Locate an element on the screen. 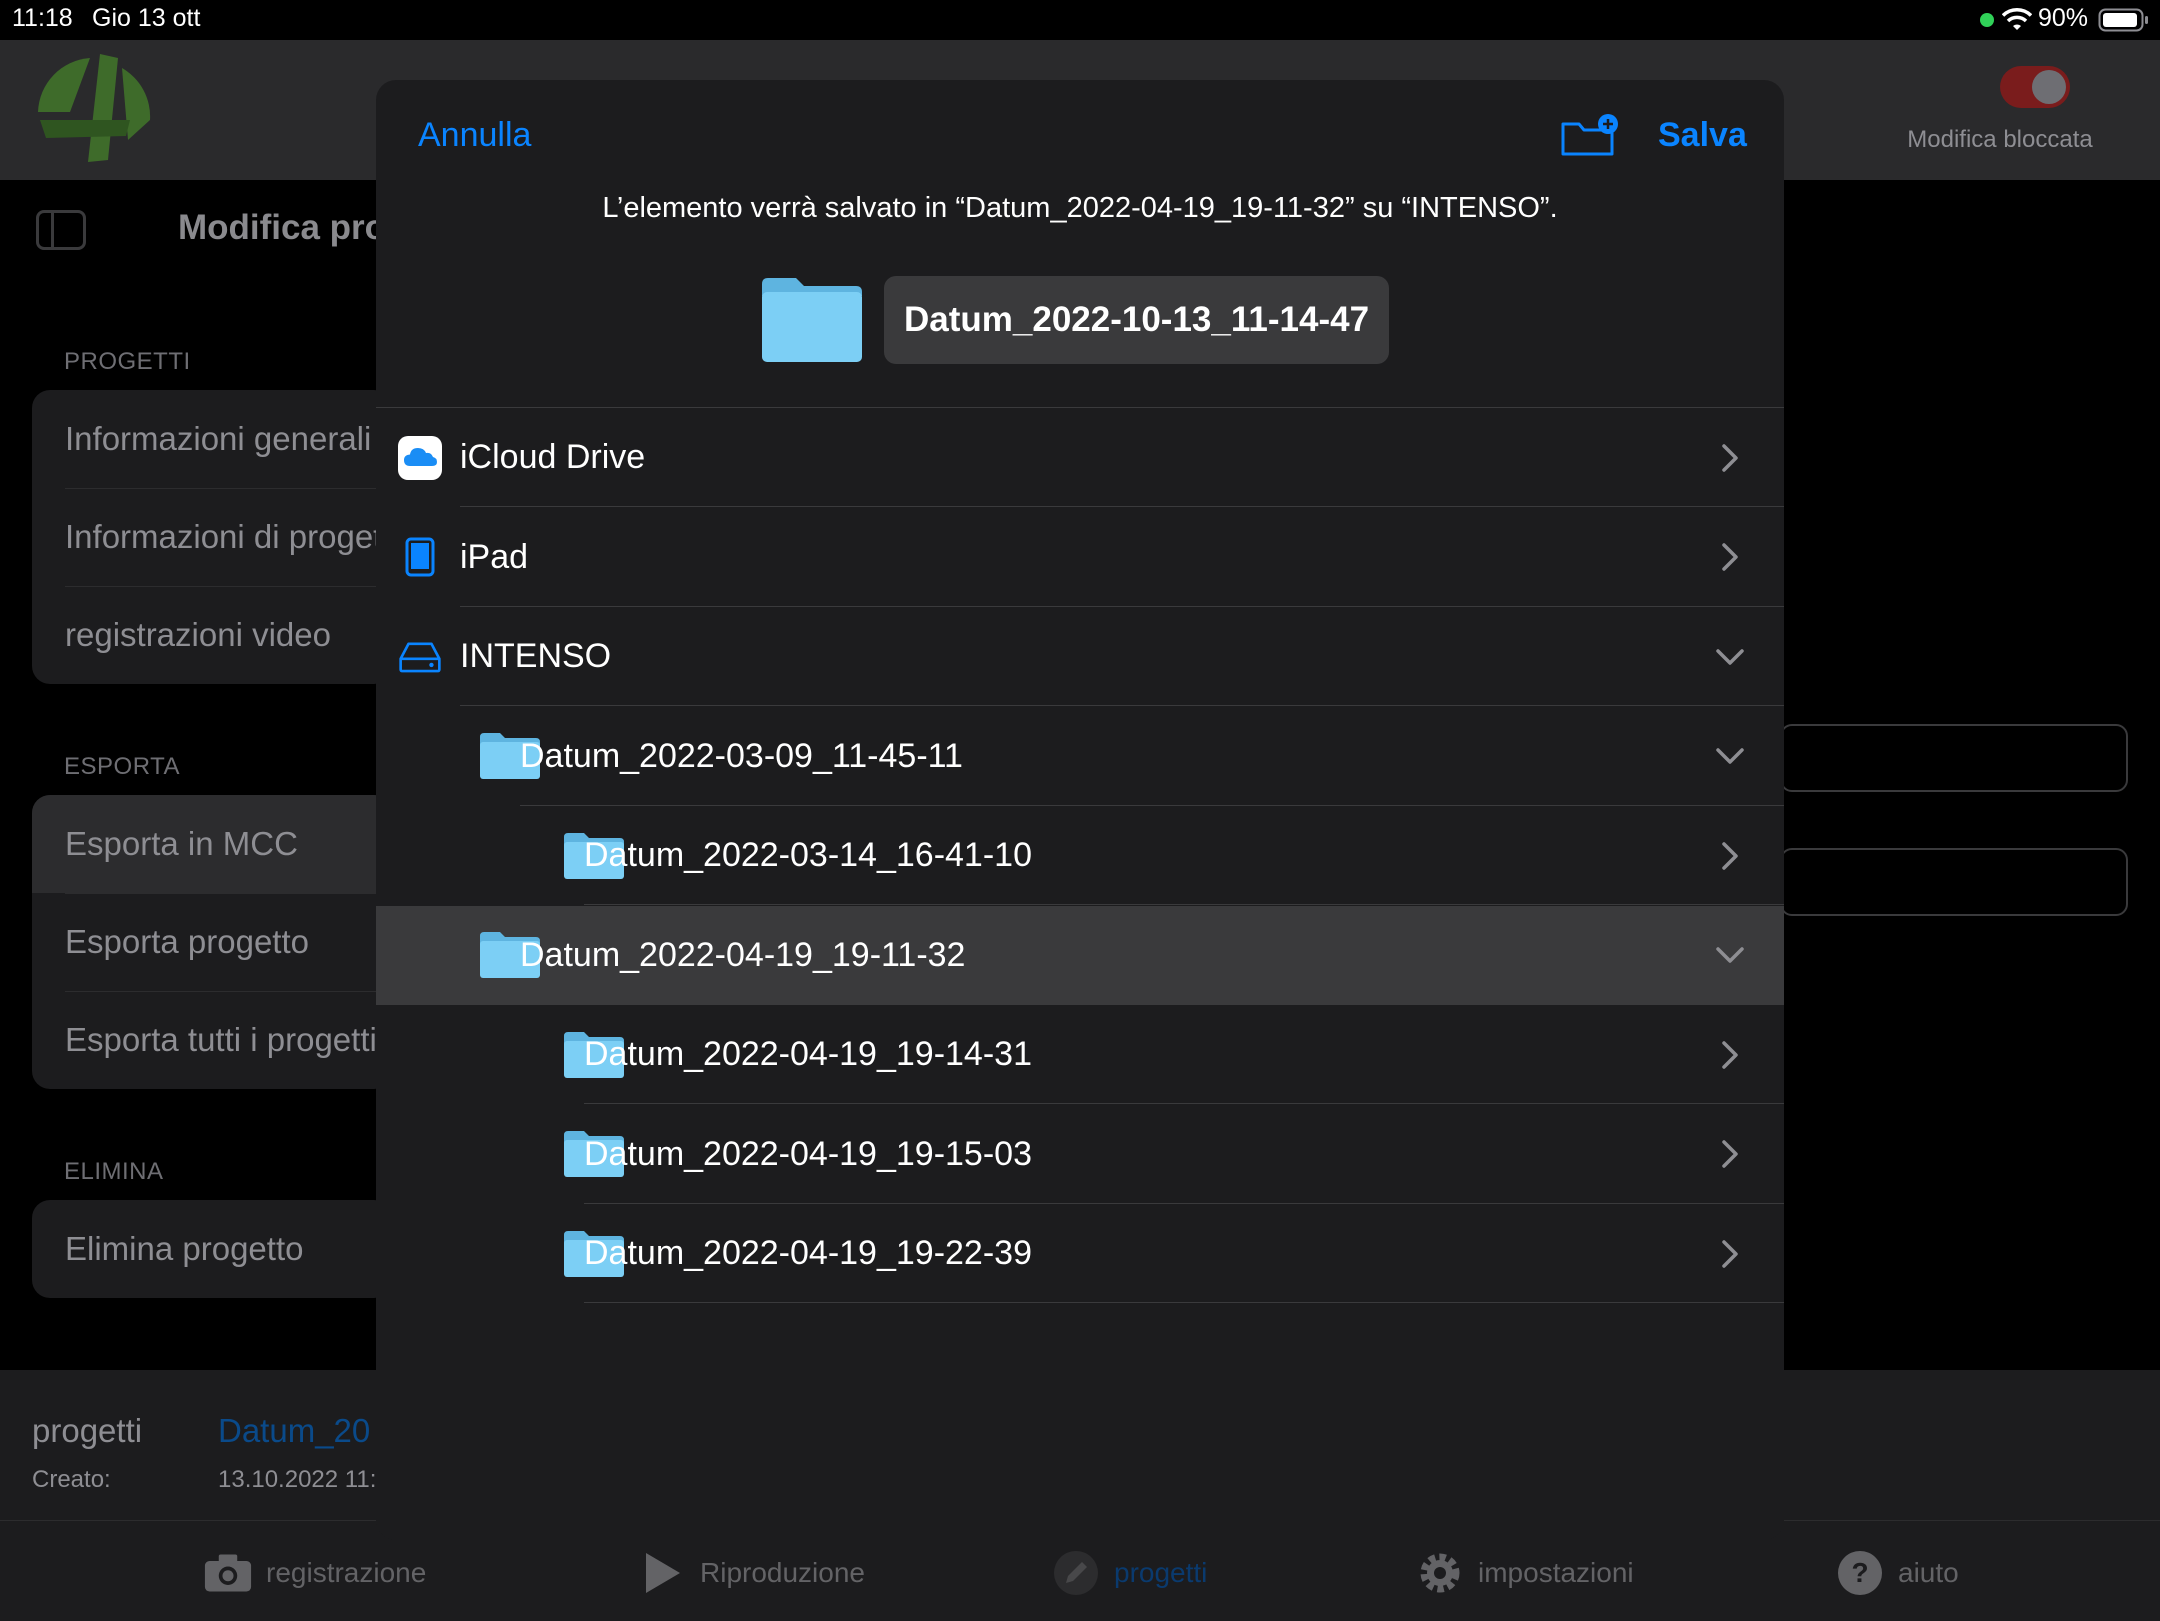 The height and width of the screenshot is (1621, 2160). edit-lock-toggle is located at coordinates (2035, 87).